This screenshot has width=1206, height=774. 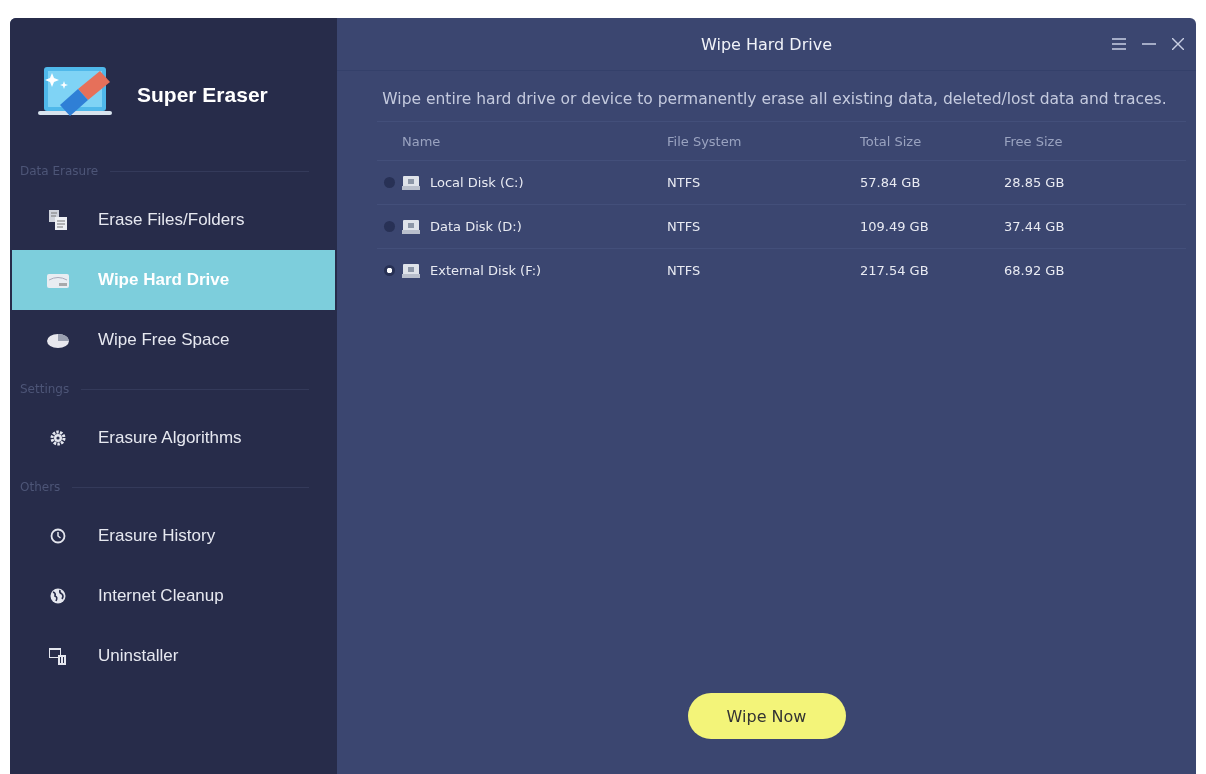 I want to click on column-header: Name, so click(x=422, y=141).